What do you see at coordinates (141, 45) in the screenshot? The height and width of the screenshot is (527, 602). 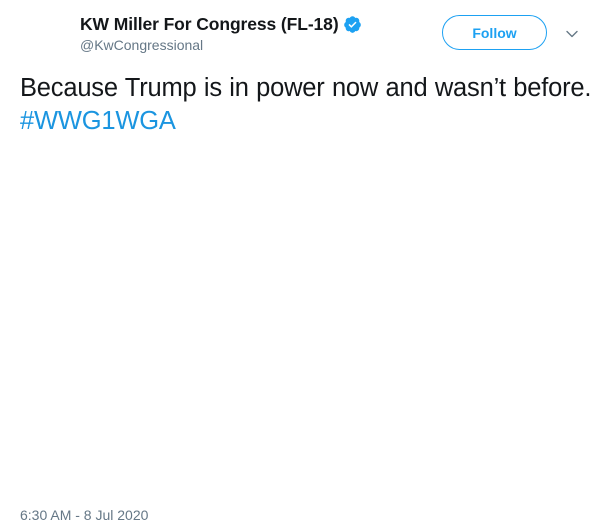 I see `author-handle: @KwCongressional` at bounding box center [141, 45].